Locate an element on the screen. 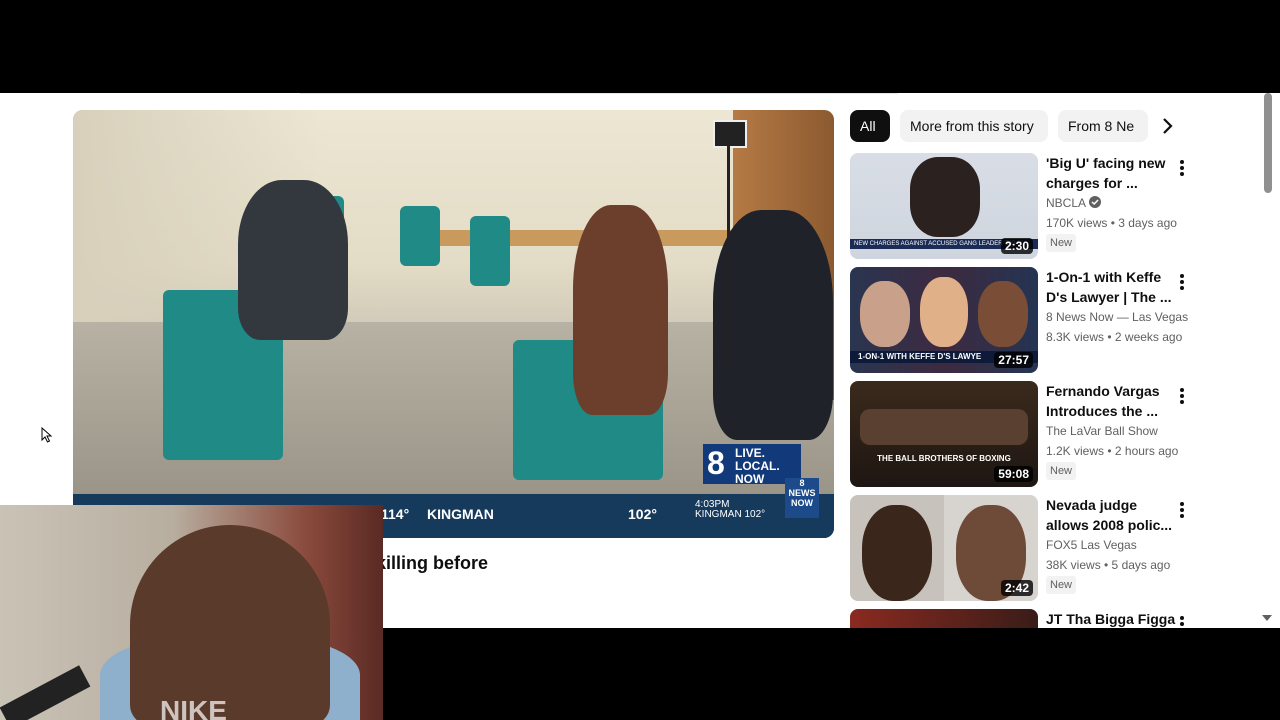  chip-more-from-story: More from this story is located at coordinates (974, 126).